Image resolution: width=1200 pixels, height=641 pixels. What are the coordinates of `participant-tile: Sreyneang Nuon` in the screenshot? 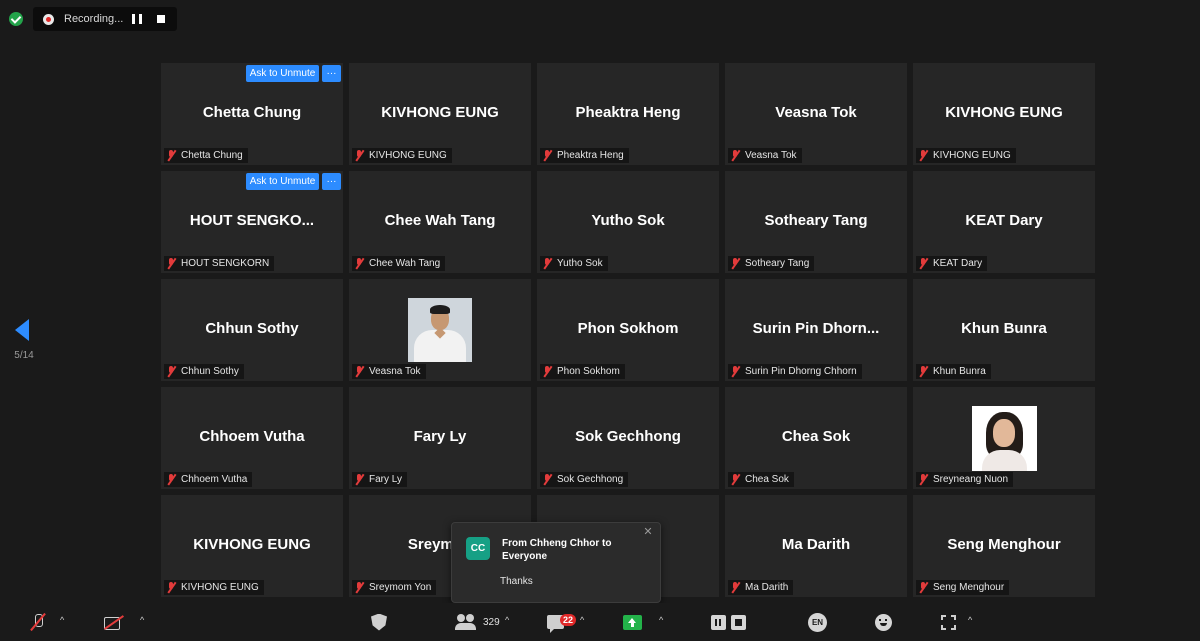 It's located at (1004, 438).